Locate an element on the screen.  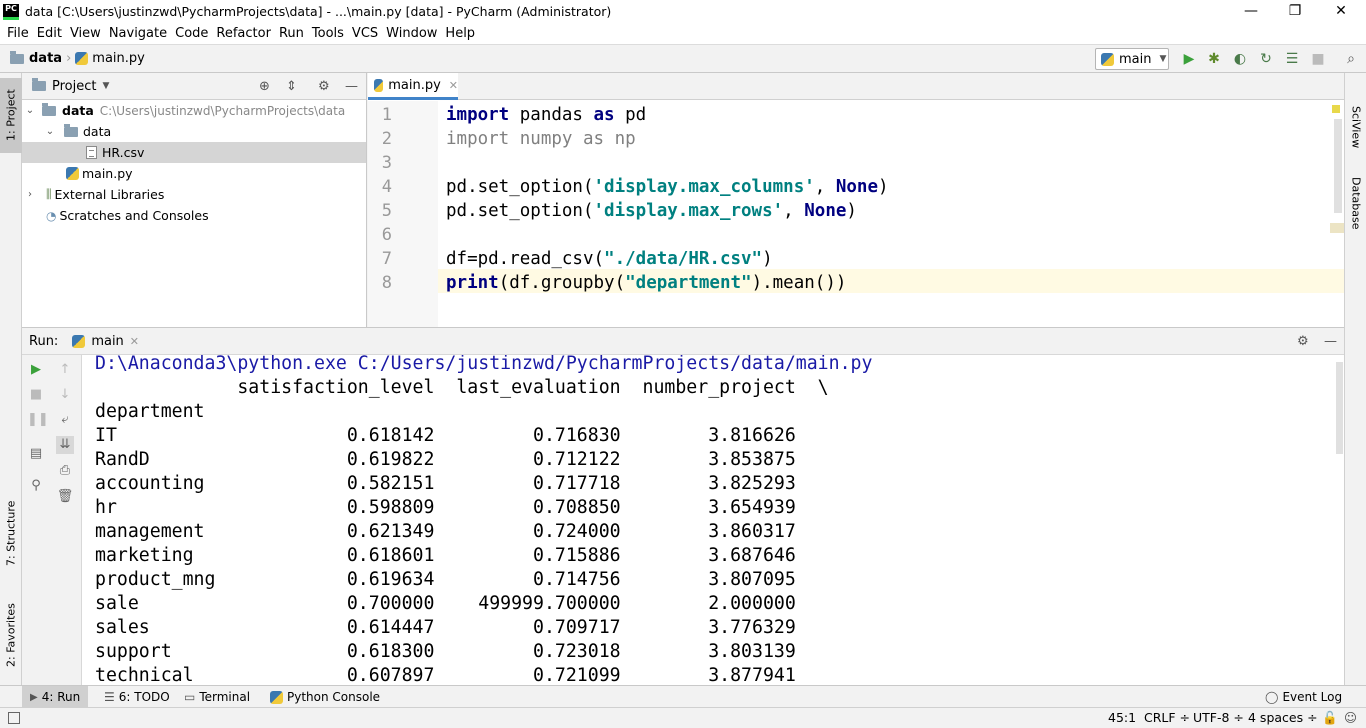
menu-view: View is located at coordinates (85, 33).